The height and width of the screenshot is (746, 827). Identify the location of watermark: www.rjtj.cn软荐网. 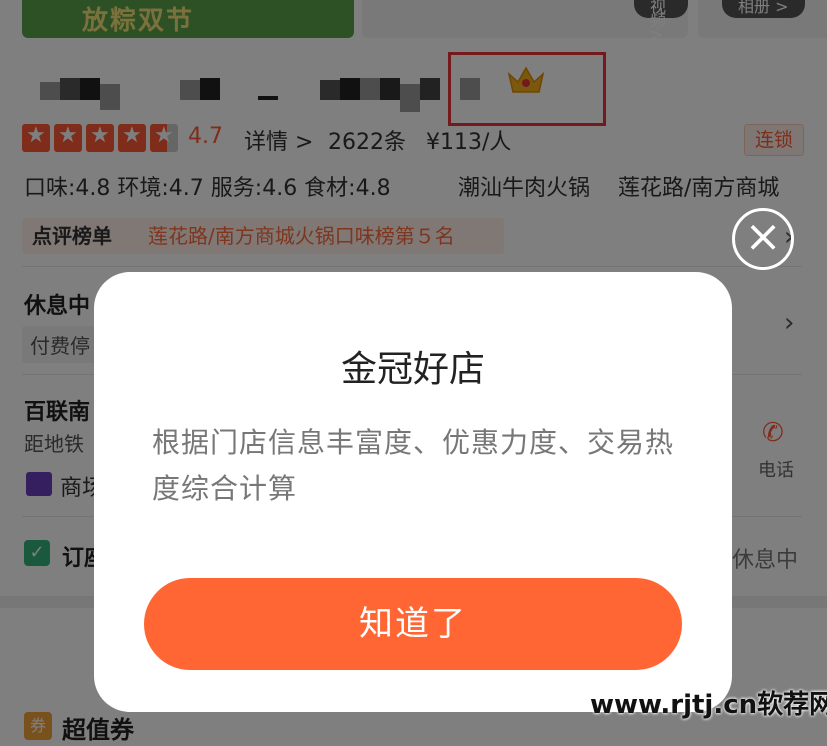
(708, 705).